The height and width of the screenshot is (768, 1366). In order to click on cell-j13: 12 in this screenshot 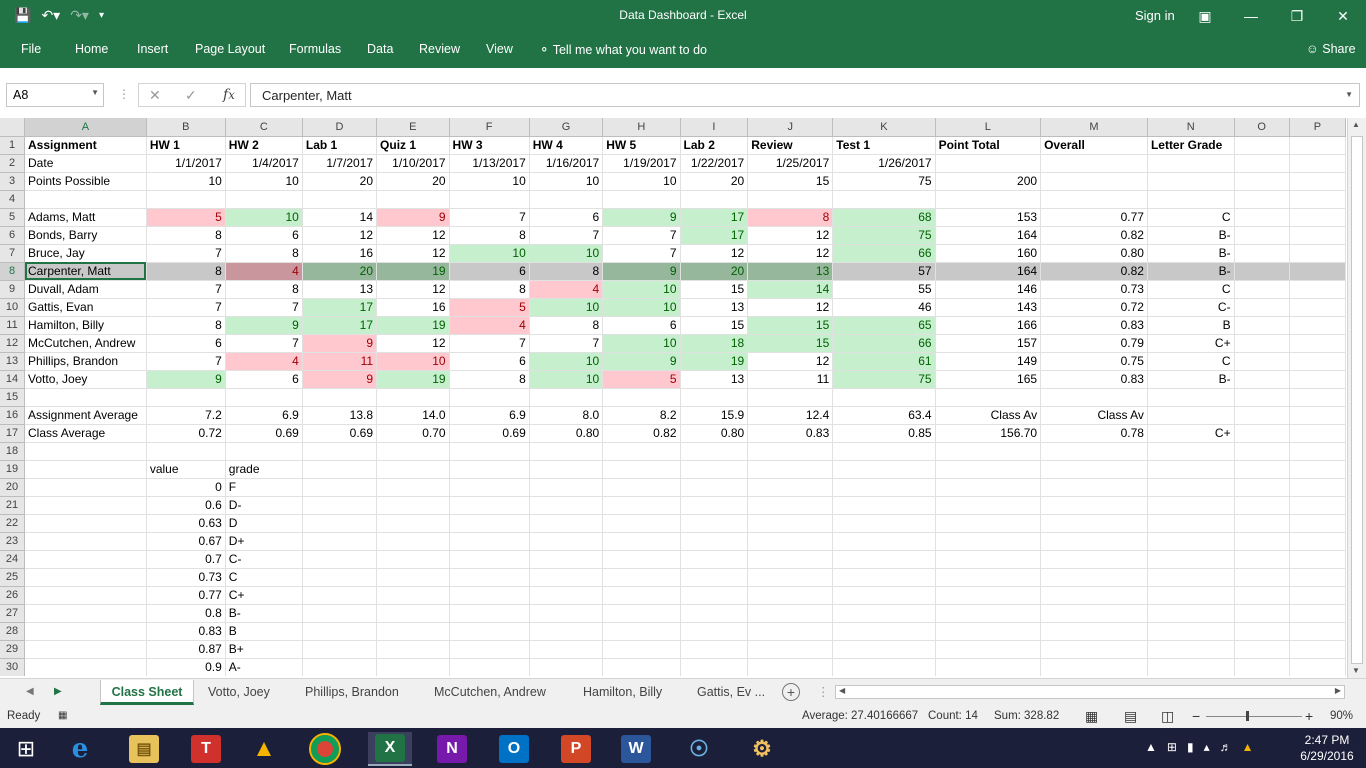, I will do `click(790, 361)`.